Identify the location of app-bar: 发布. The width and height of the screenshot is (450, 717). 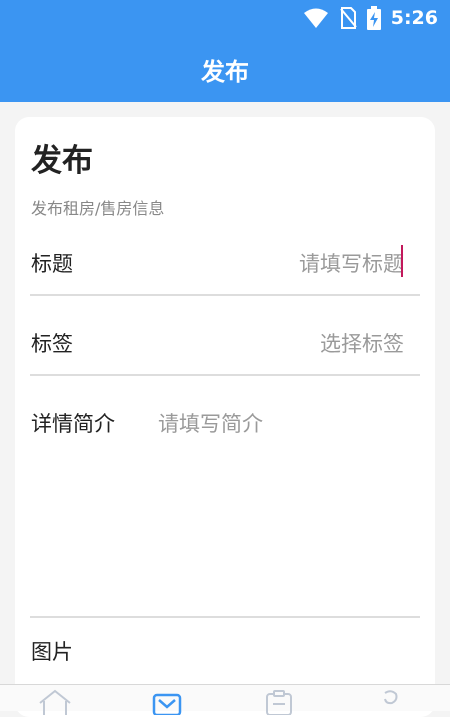
(225, 69).